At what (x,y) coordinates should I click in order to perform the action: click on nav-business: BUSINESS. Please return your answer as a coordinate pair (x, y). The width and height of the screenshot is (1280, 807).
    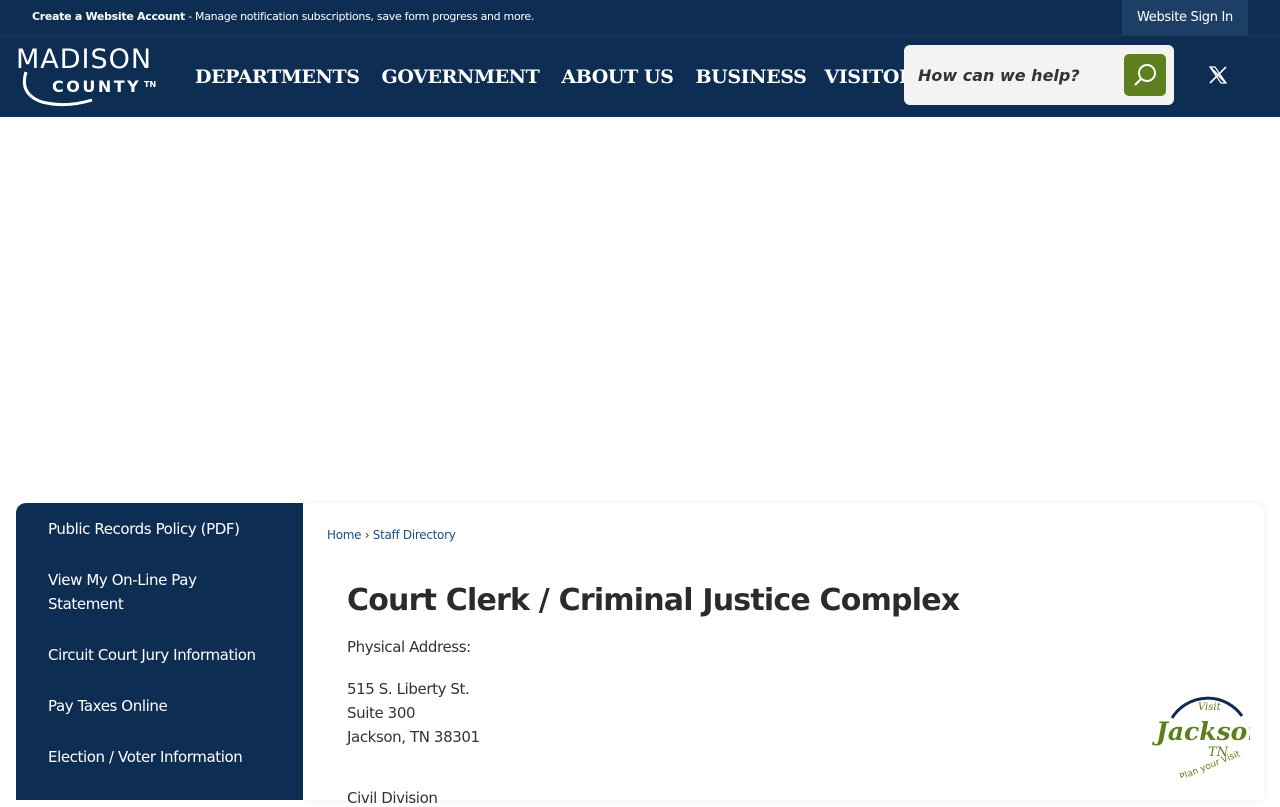
    Looking at the image, I should click on (751, 77).